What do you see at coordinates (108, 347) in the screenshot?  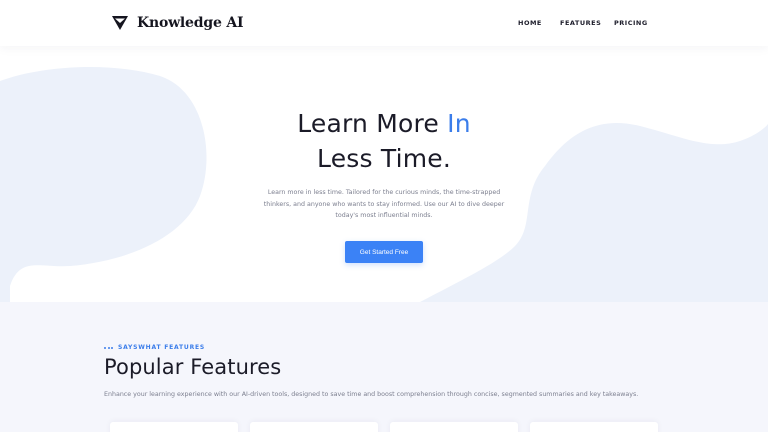 I see `dots-icon` at bounding box center [108, 347].